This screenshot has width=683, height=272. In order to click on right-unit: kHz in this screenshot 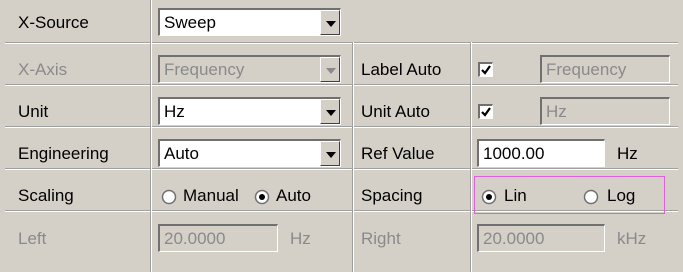, I will do `click(632, 238)`.